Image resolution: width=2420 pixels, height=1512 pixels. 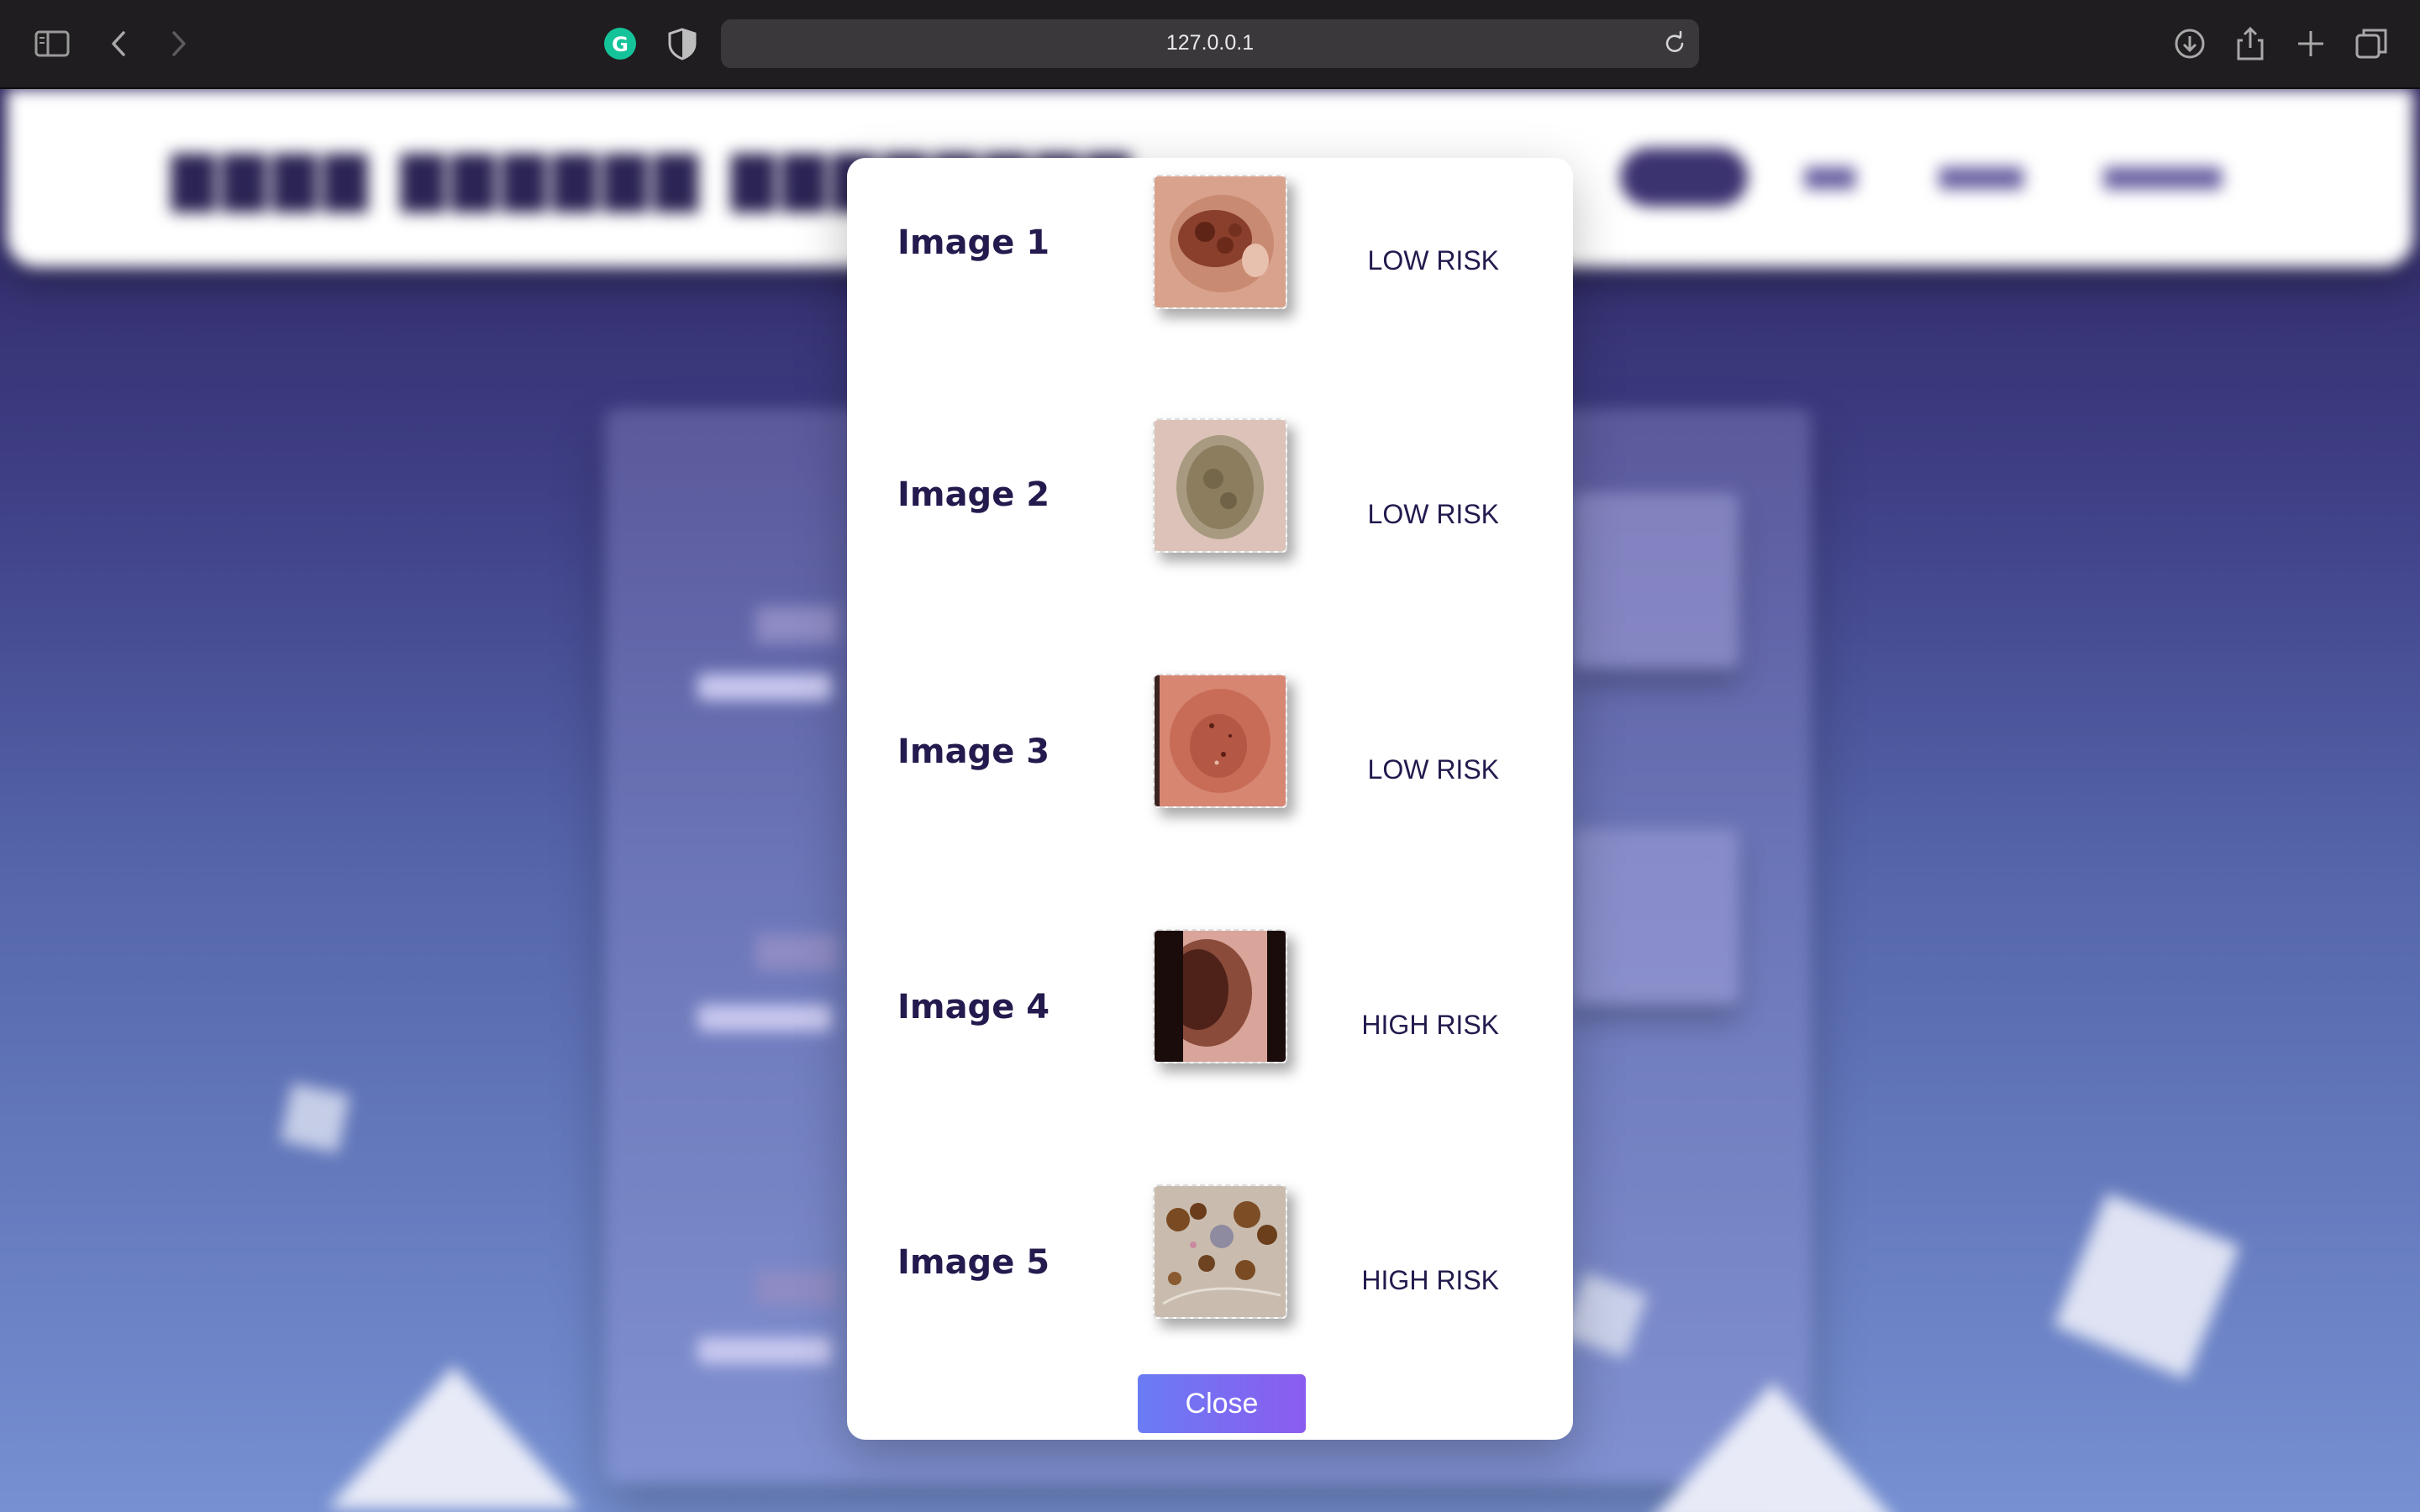 What do you see at coordinates (2189, 43) in the screenshot?
I see `downloads-icon` at bounding box center [2189, 43].